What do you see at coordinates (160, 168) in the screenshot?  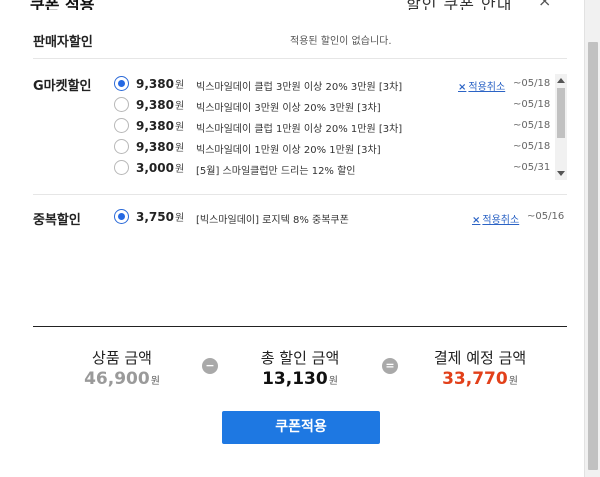 I see `coupon-amount: 3,000원` at bounding box center [160, 168].